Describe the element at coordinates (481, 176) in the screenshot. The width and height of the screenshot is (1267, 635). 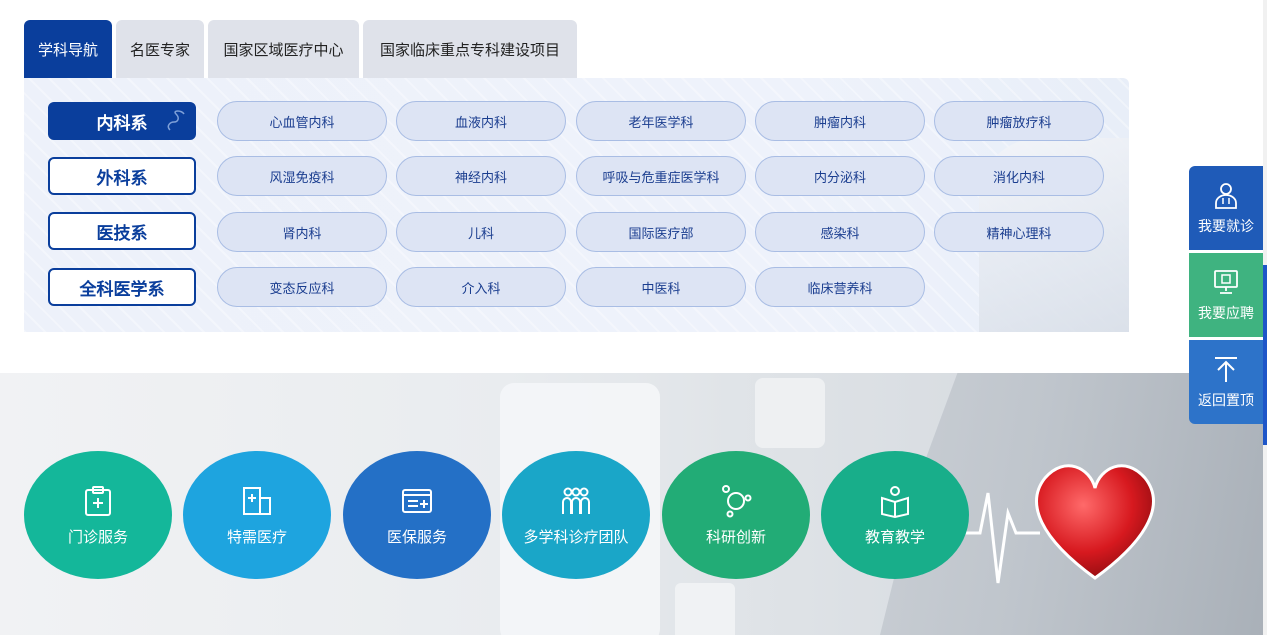
I see `department-pill: 神经内科` at that location.